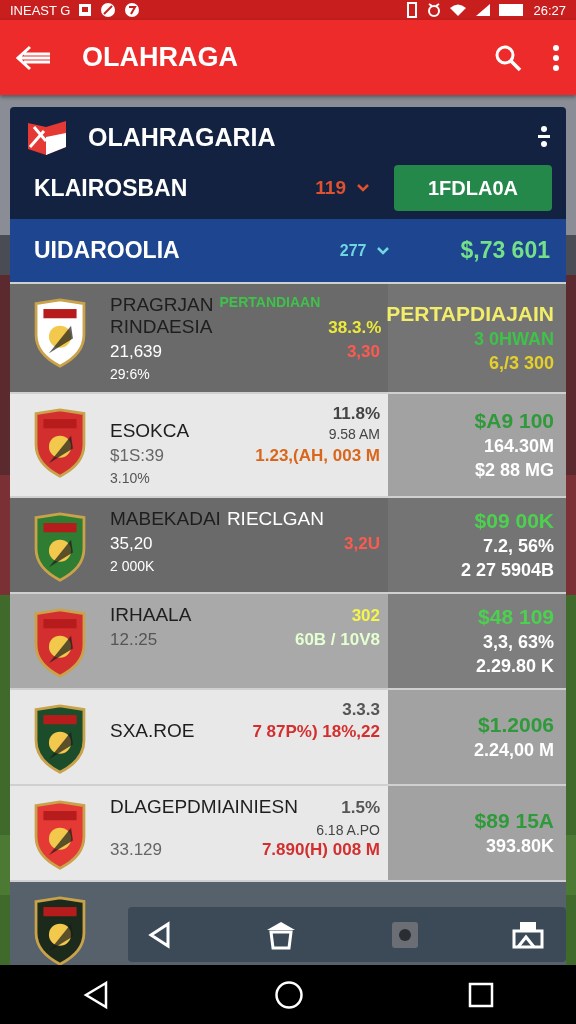  Describe the element at coordinates (275, 518) in the screenshot. I see `team-name: RIECLGAN` at that location.